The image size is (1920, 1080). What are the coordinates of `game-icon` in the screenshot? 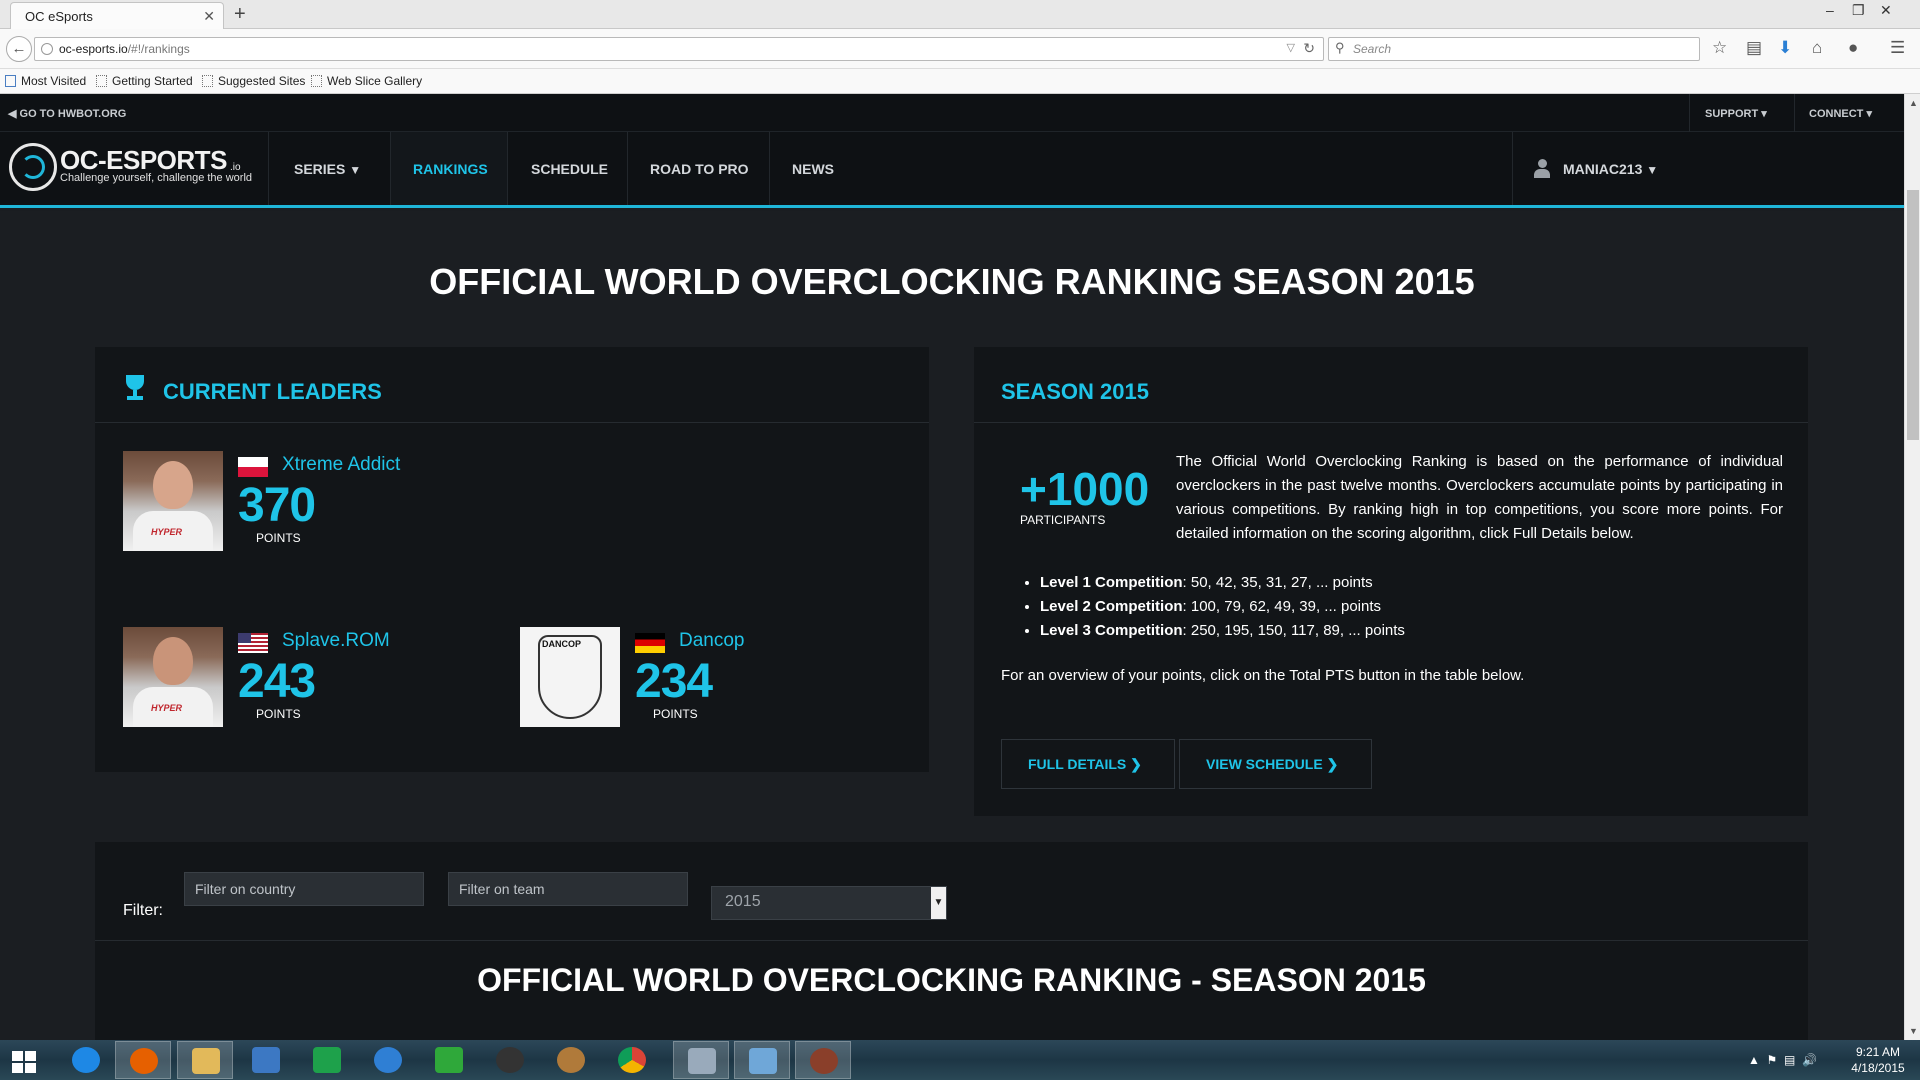 It's located at (823, 1060).